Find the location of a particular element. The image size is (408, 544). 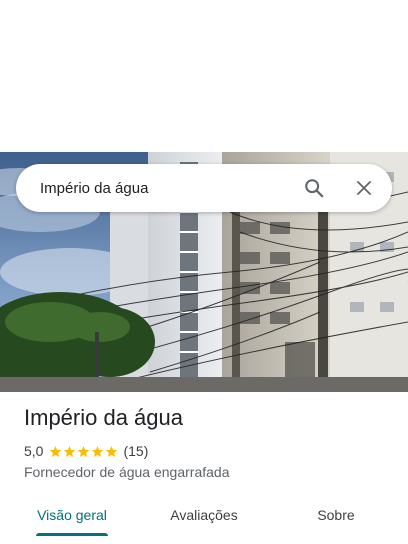

search-input: Império da água is located at coordinates (161, 188).